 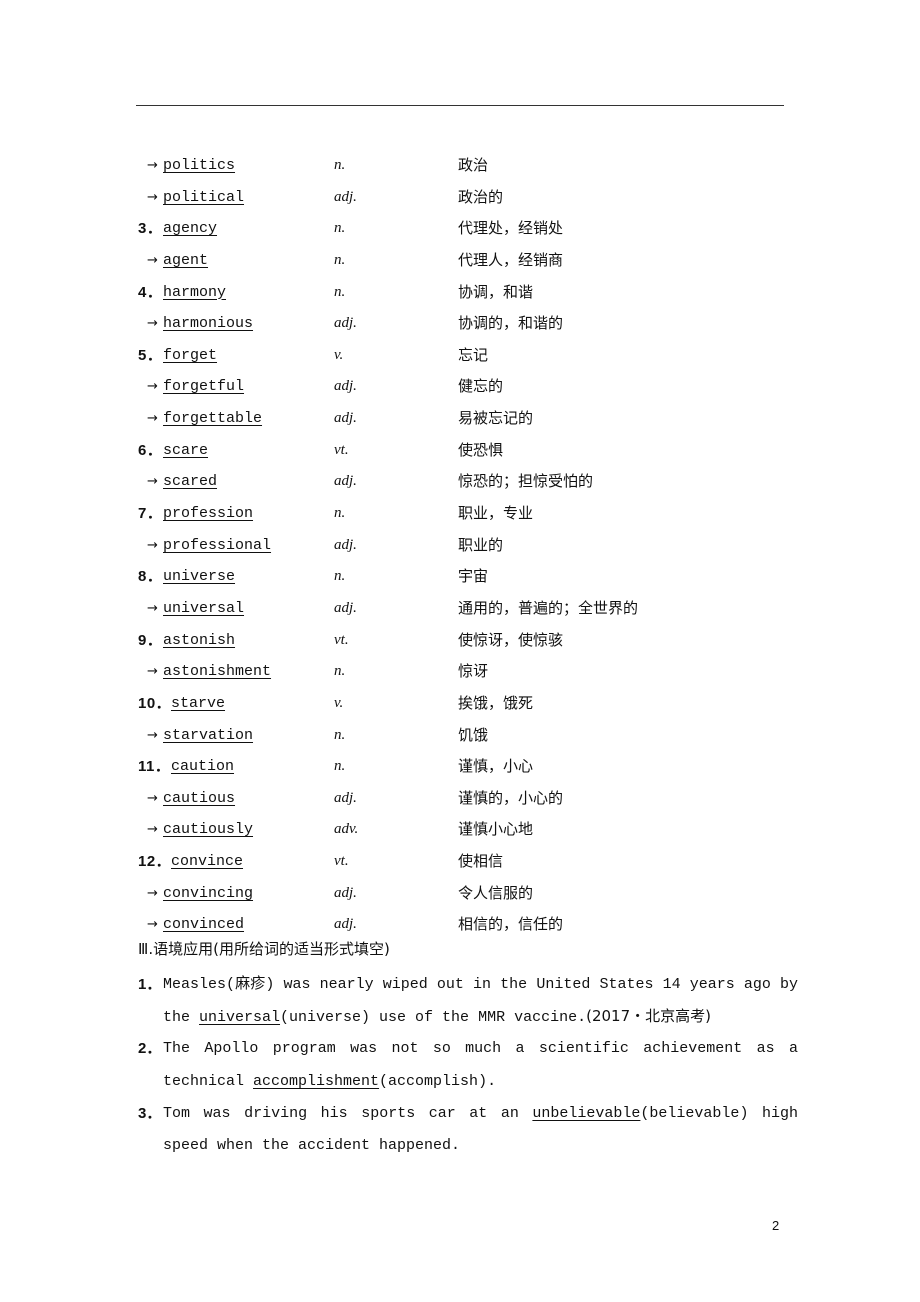 I want to click on chinese-gloss: 挨饿，饿死, so click(x=496, y=702).